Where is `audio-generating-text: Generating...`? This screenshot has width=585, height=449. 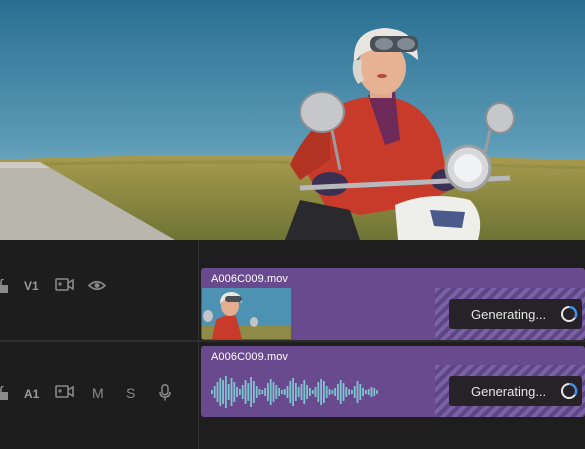 audio-generating-text: Generating... is located at coordinates (509, 391).